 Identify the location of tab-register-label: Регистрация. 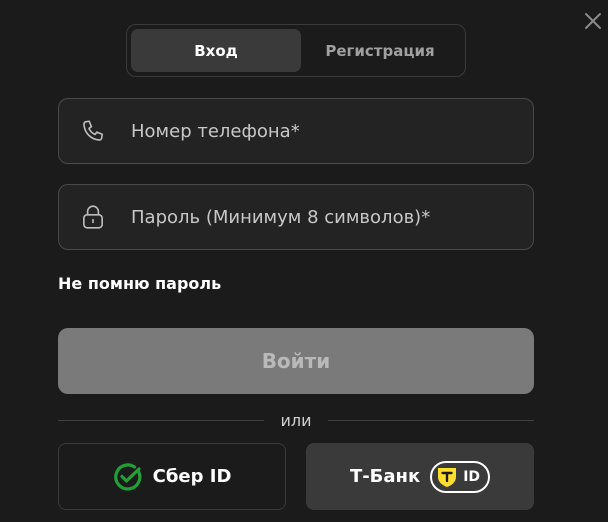
(380, 50).